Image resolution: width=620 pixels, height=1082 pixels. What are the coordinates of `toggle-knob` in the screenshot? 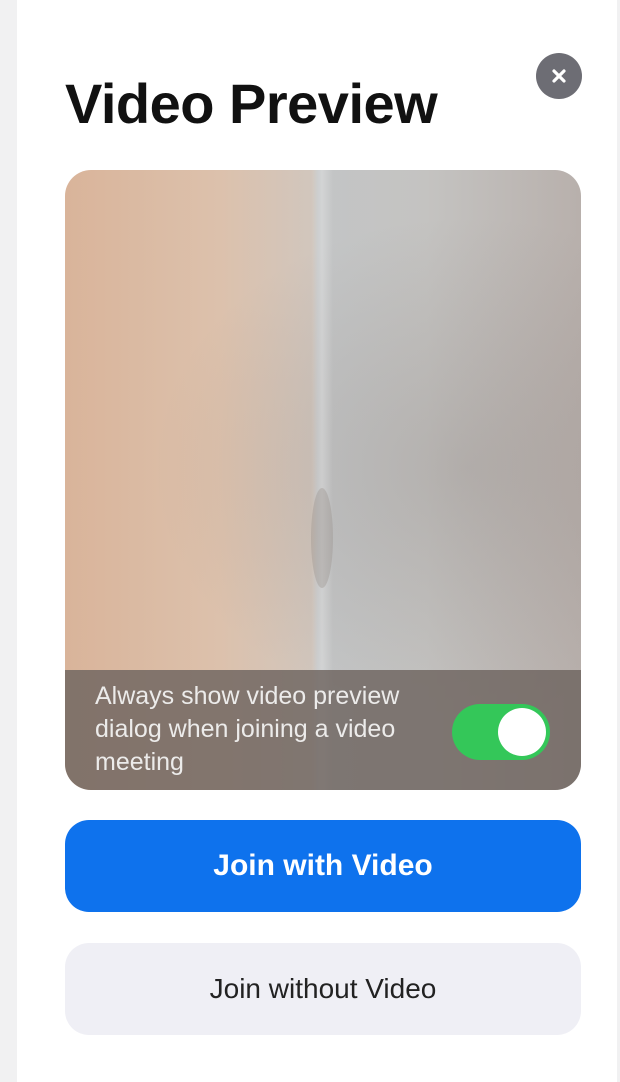 It's located at (522, 732).